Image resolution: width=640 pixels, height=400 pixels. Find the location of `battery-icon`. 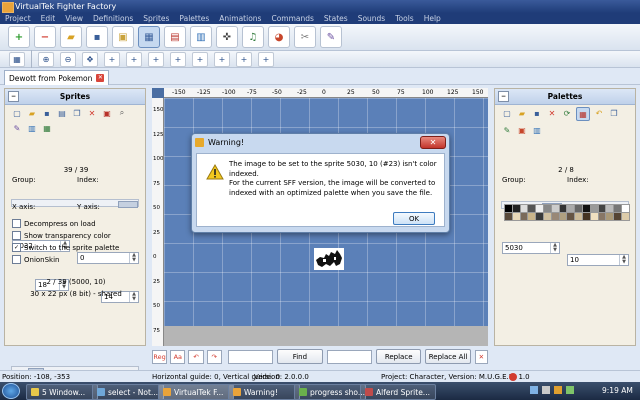

battery-icon is located at coordinates (570, 390).